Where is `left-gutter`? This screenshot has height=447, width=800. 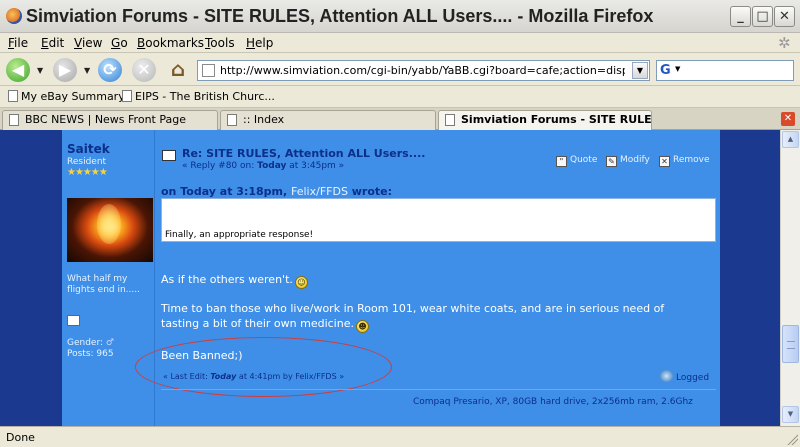
left-gutter is located at coordinates (31, 278).